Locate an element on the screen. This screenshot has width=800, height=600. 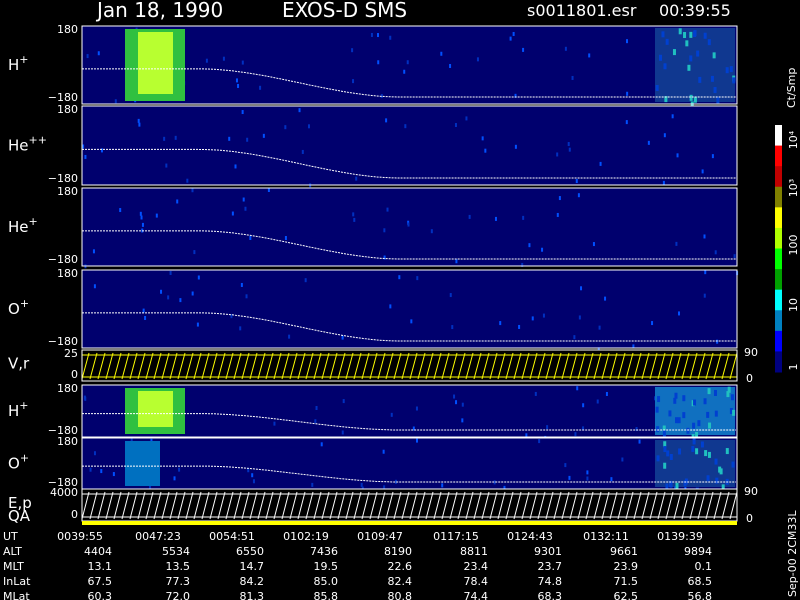
qa-bar is located at coordinates (409, 523).